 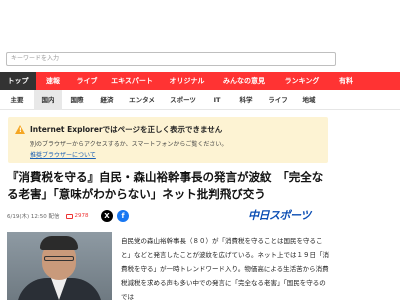 I want to click on comment-icon, so click(x=69, y=216).